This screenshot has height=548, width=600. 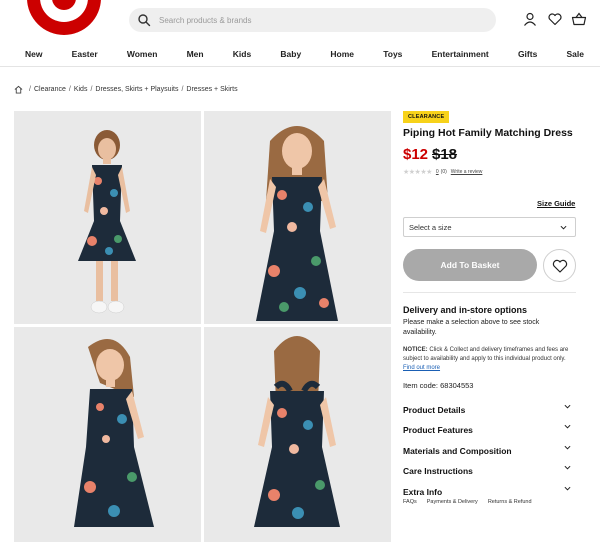 I want to click on product-photo-side, so click(x=107, y=434).